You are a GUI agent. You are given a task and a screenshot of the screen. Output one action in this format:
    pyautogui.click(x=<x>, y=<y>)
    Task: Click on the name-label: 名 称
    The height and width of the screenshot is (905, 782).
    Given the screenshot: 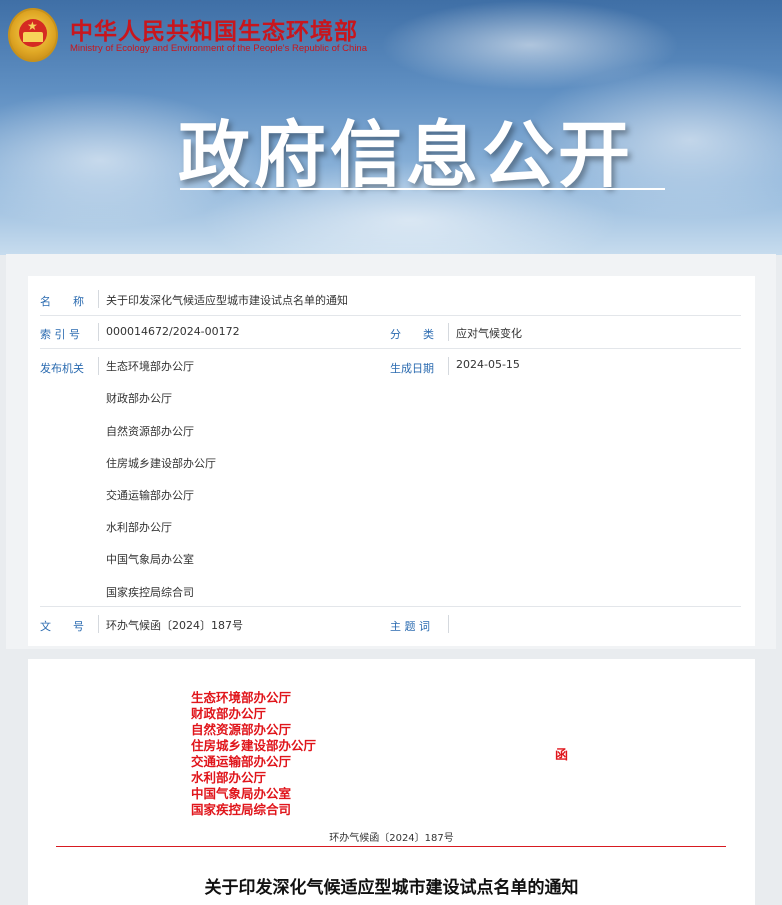 What is the action you would take?
    pyautogui.click(x=62, y=301)
    